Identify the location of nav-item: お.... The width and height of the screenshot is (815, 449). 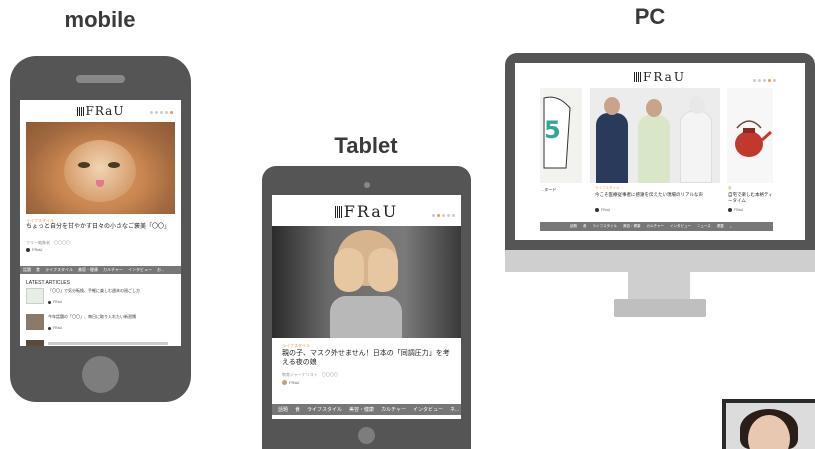
(160, 270).